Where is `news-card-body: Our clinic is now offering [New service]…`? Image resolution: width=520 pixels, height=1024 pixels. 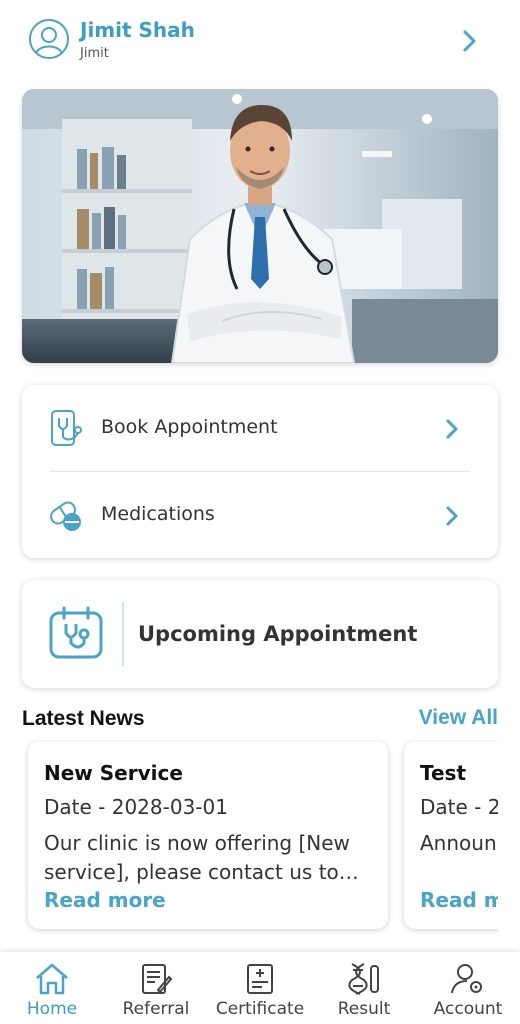
news-card-body: Our clinic is now offering [New service]… is located at coordinates (197, 857).